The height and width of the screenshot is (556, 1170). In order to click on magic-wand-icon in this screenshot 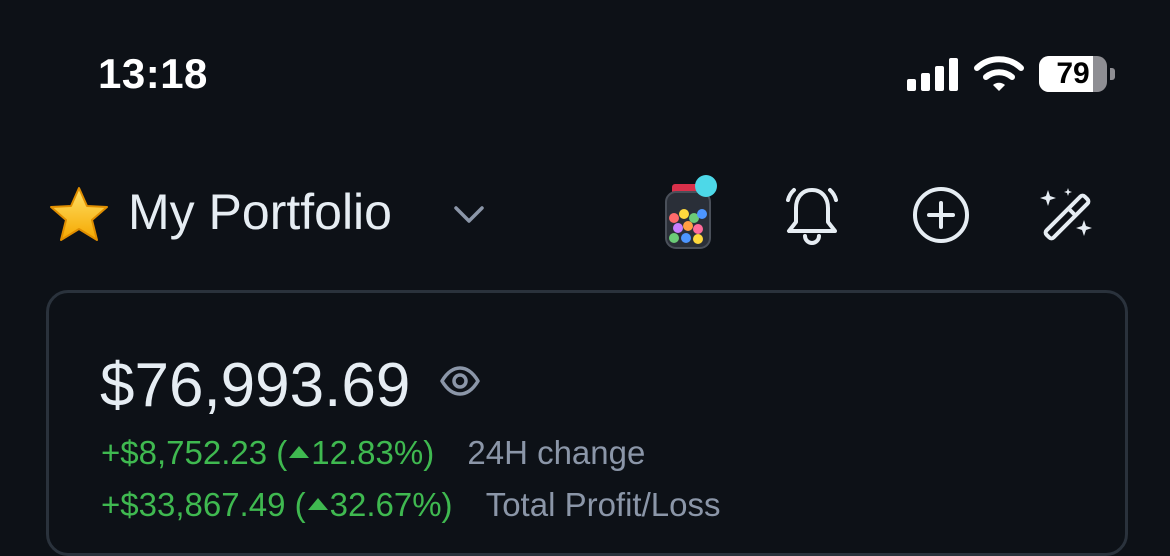, I will do `click(1068, 215)`.